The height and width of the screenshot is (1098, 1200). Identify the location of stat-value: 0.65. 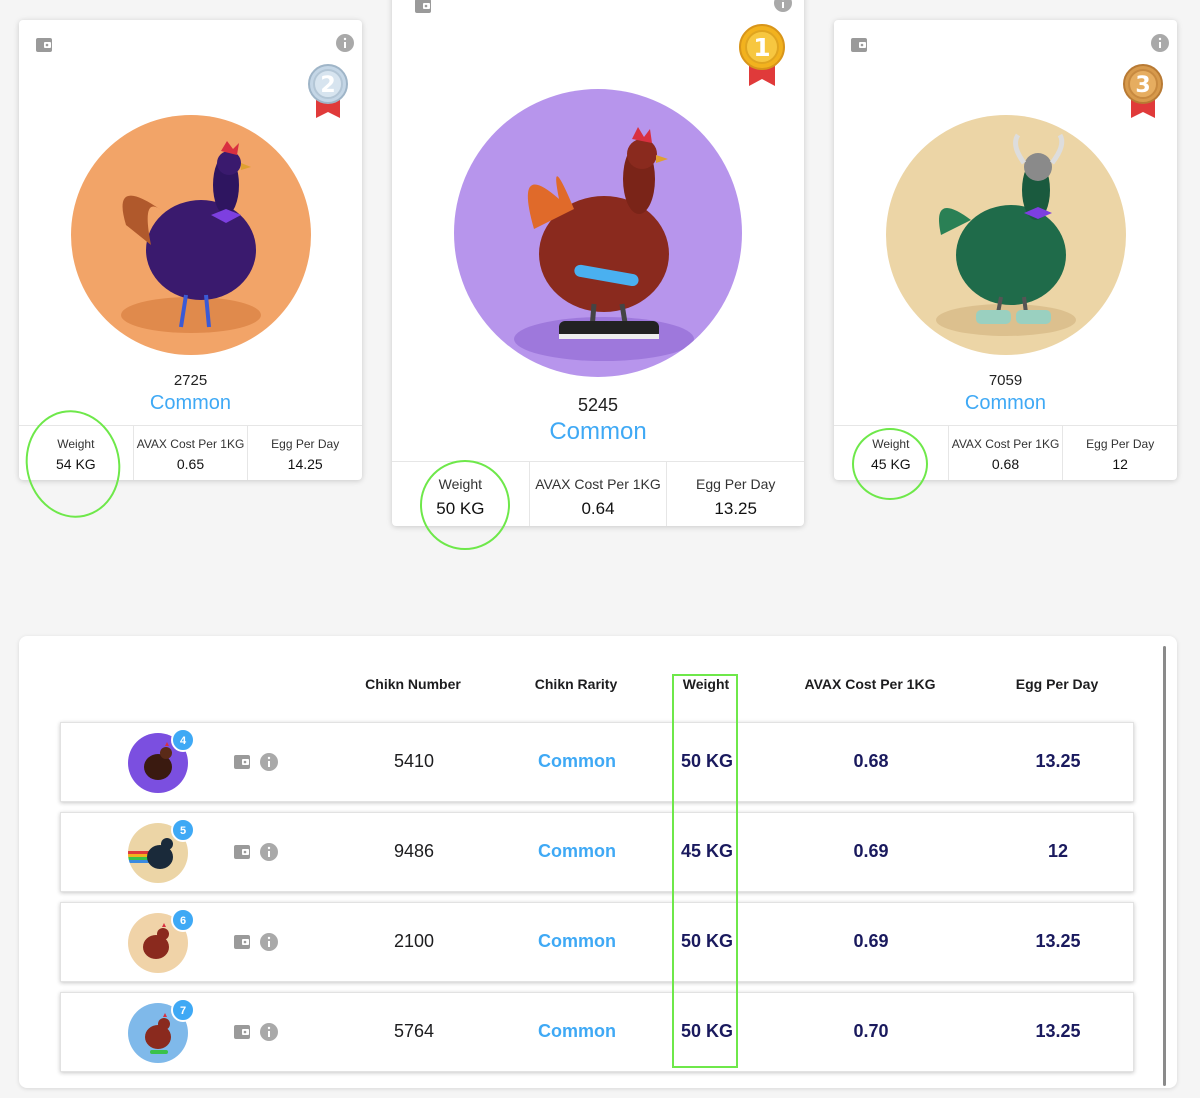
(190, 464).